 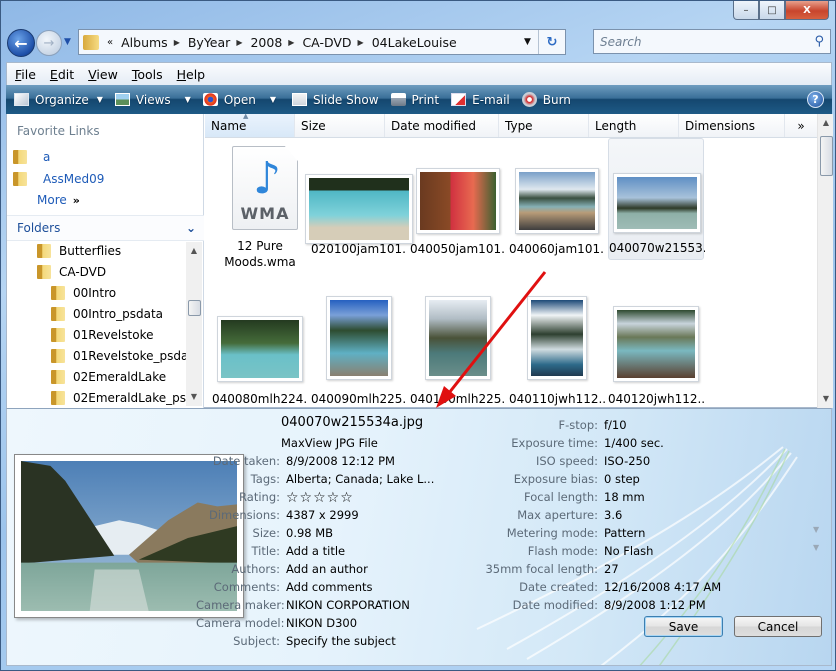 I want to click on folder-tree-item: 02EmeraldLake_psd, so click(x=119, y=398).